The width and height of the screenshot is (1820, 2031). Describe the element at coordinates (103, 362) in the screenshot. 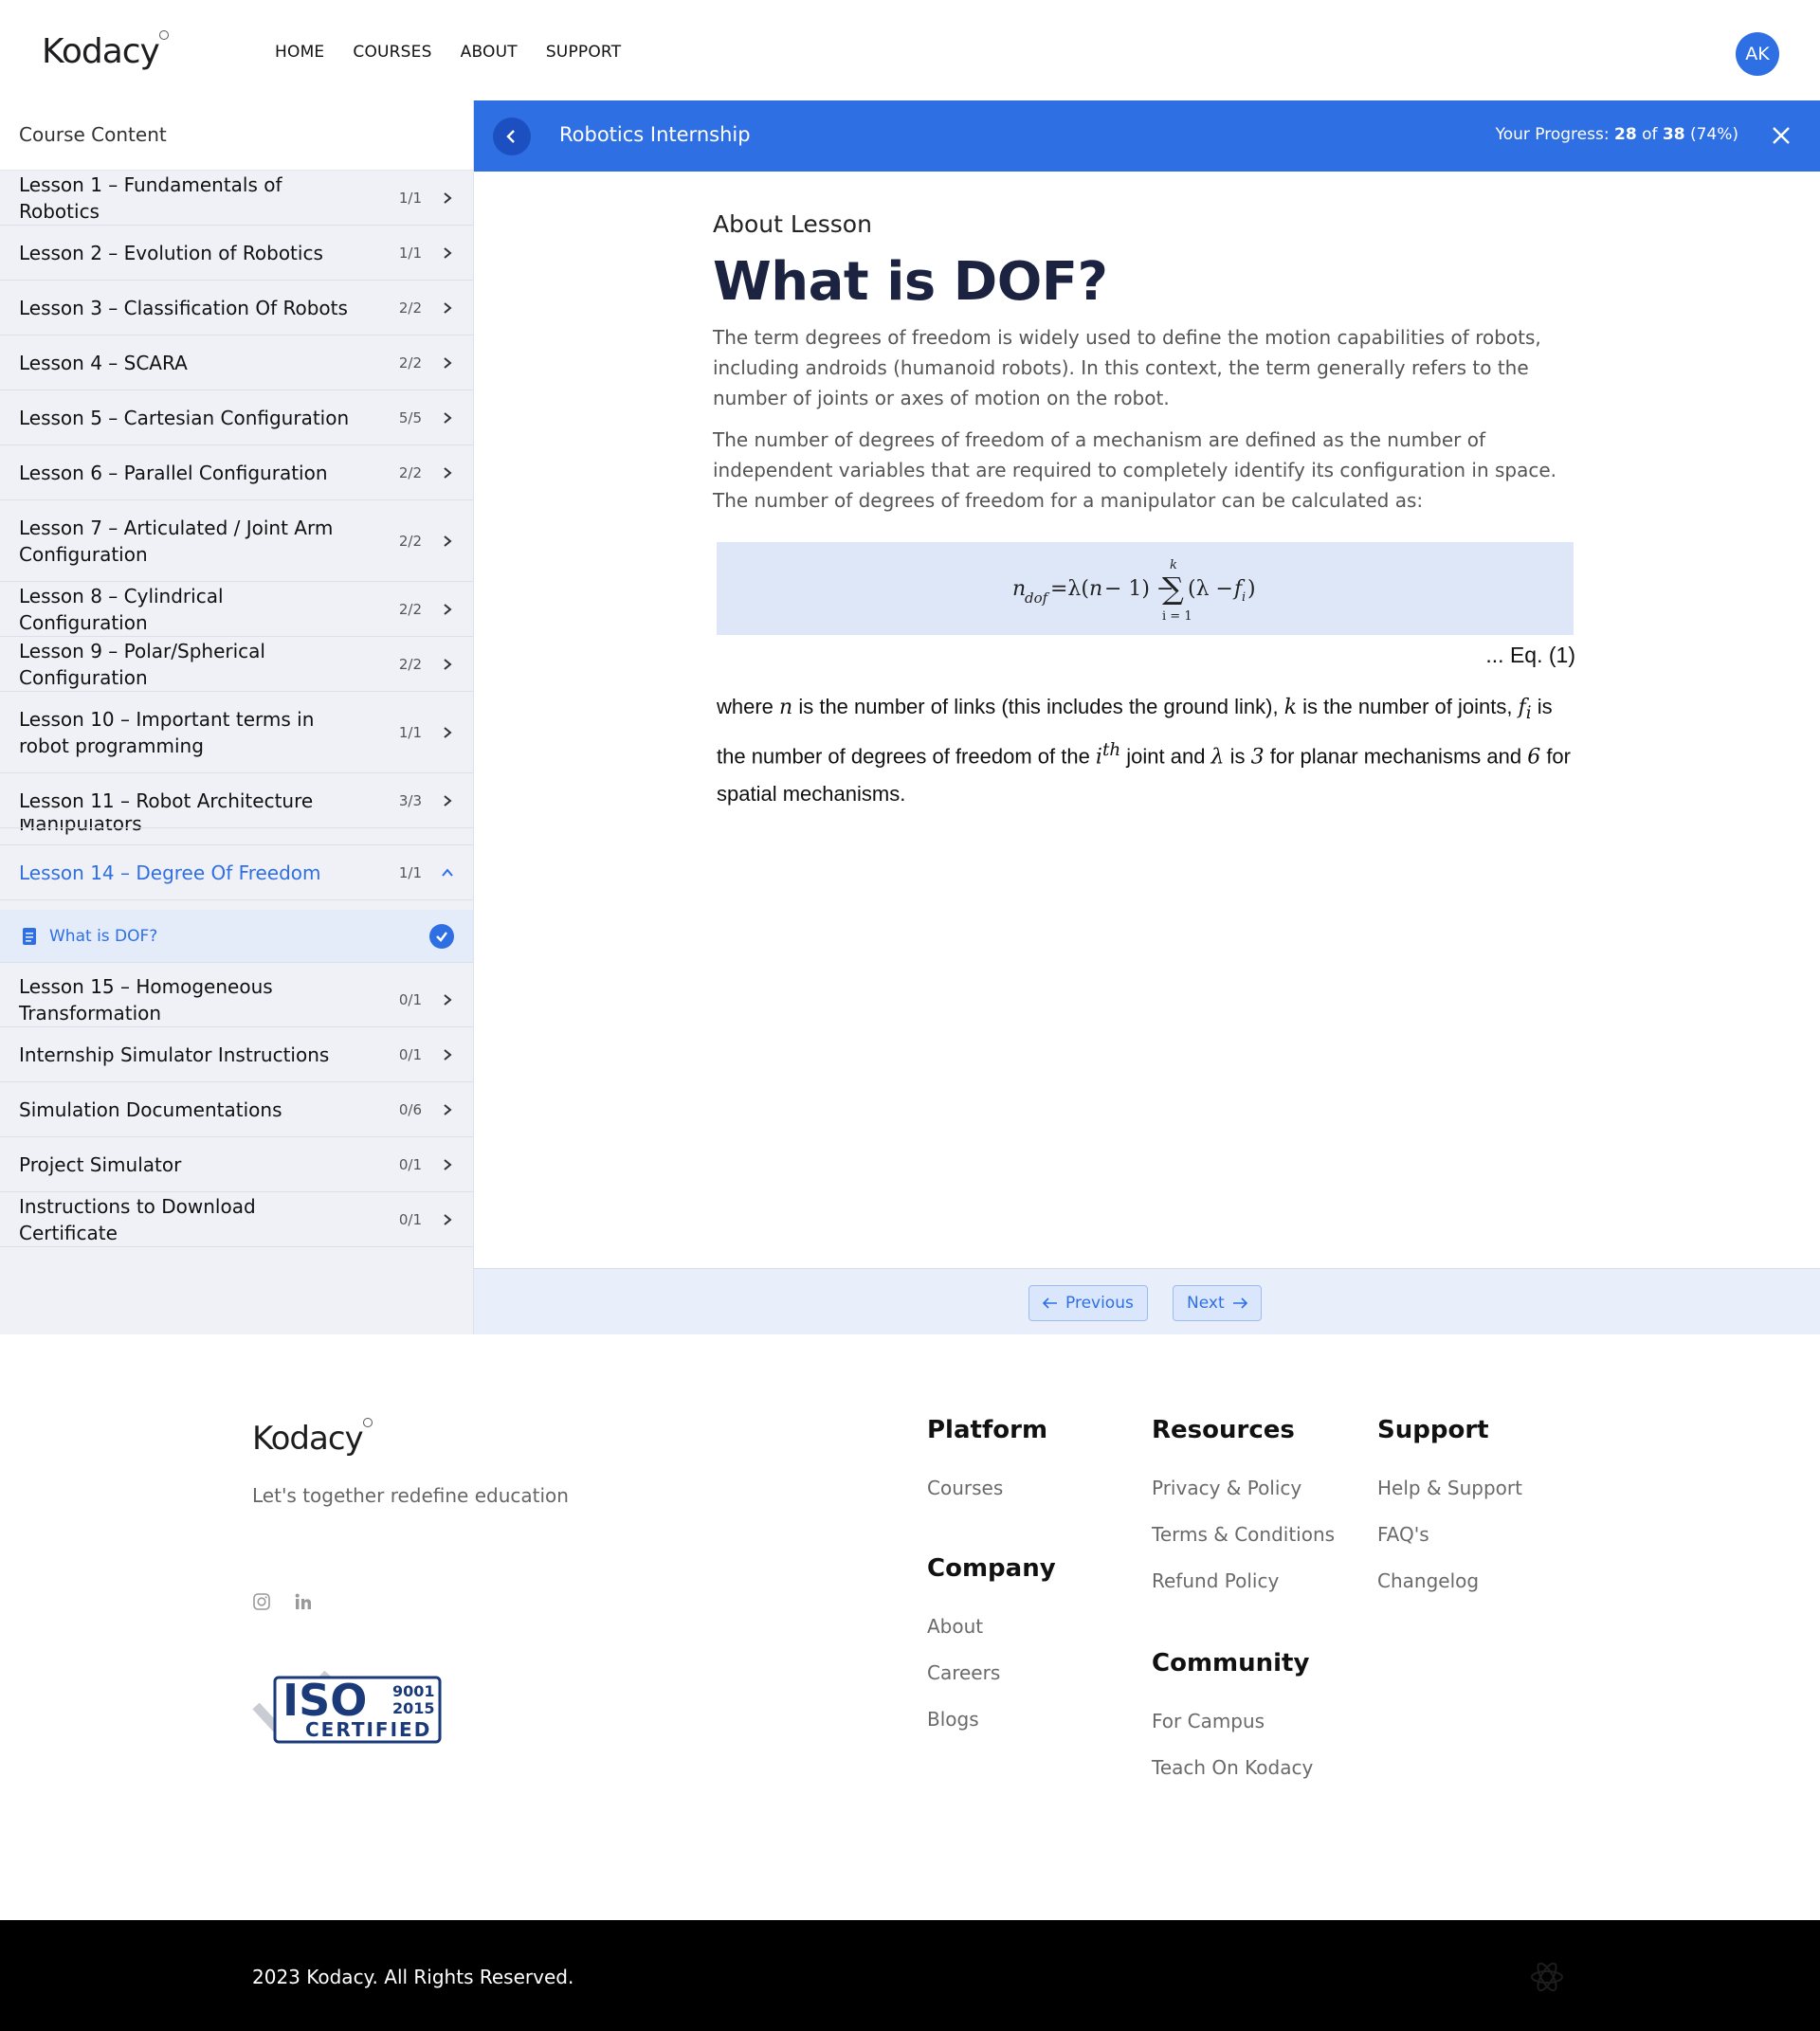

I see `lesson-title: Lesson 4 – SCARA` at that location.